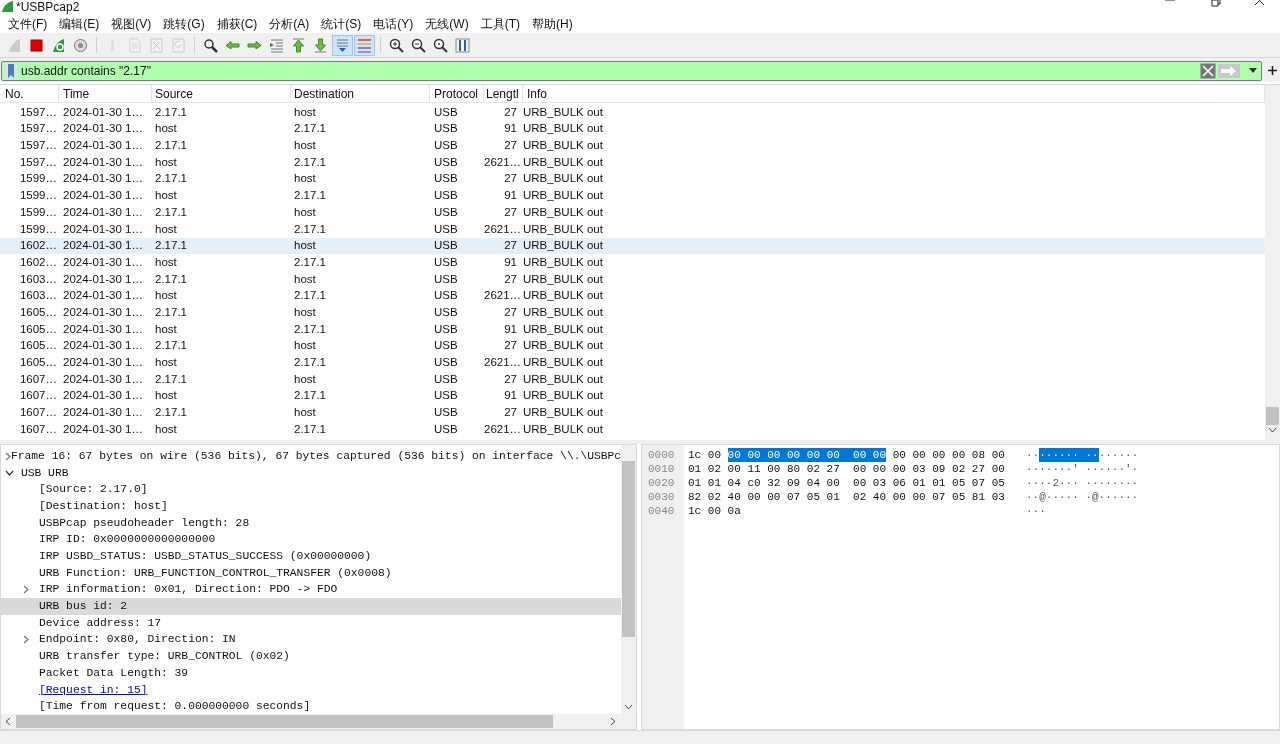 The height and width of the screenshot is (744, 1280). I want to click on menu-item: 视图(V), so click(131, 24).